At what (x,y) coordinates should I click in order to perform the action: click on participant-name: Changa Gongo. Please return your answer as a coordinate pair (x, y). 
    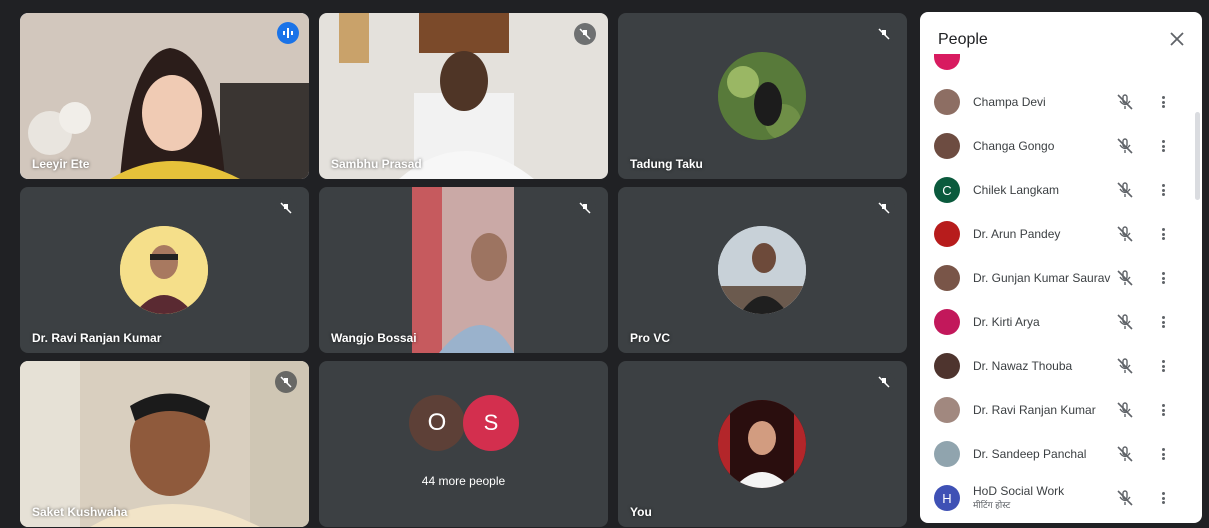
    Looking at the image, I should click on (1014, 146).